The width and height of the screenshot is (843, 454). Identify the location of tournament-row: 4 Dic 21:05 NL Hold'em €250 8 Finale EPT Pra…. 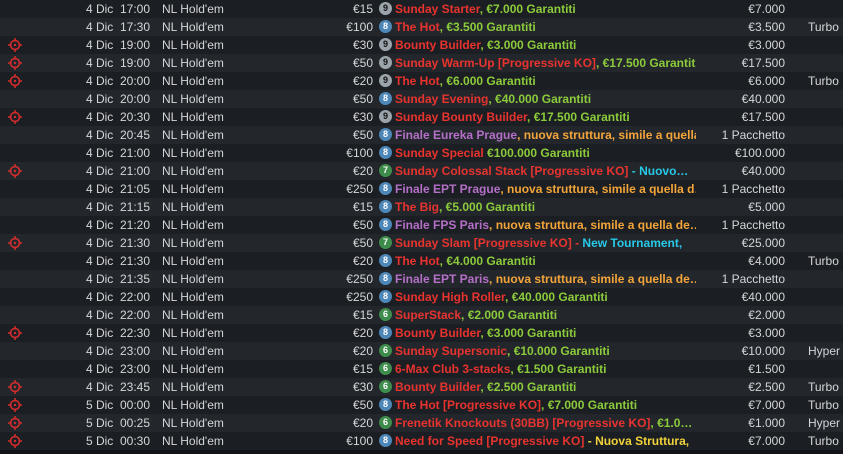
(421, 189).